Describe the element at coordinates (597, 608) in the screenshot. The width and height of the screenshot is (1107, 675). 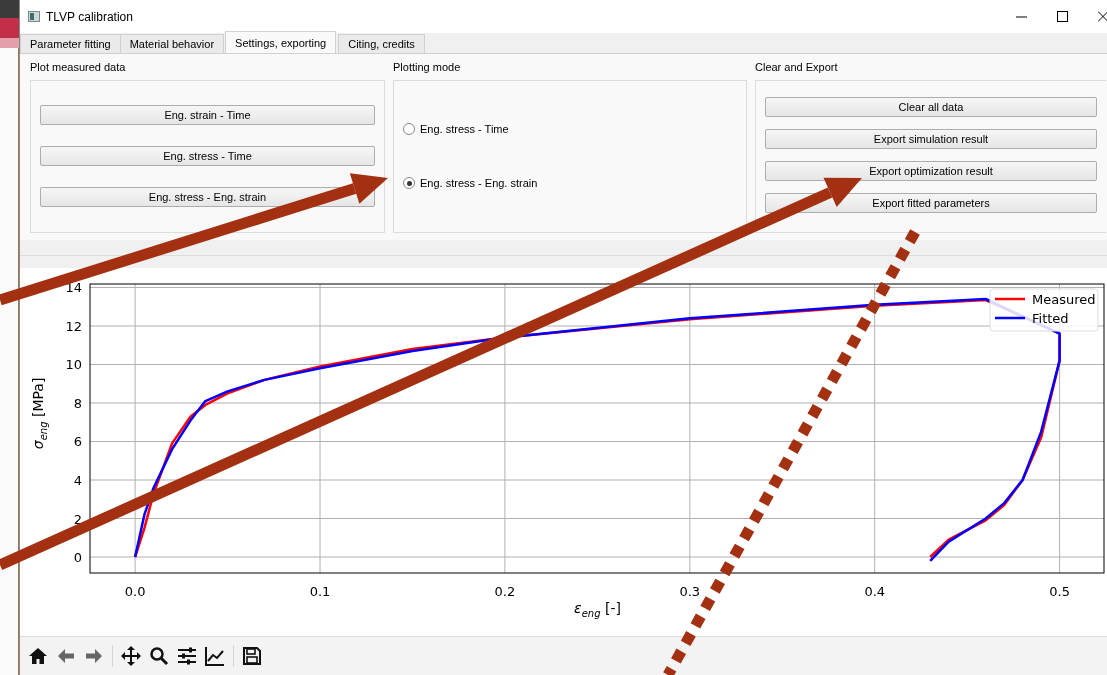
I see `x-axis-label: ε$_{eng}$ [-]` at that location.